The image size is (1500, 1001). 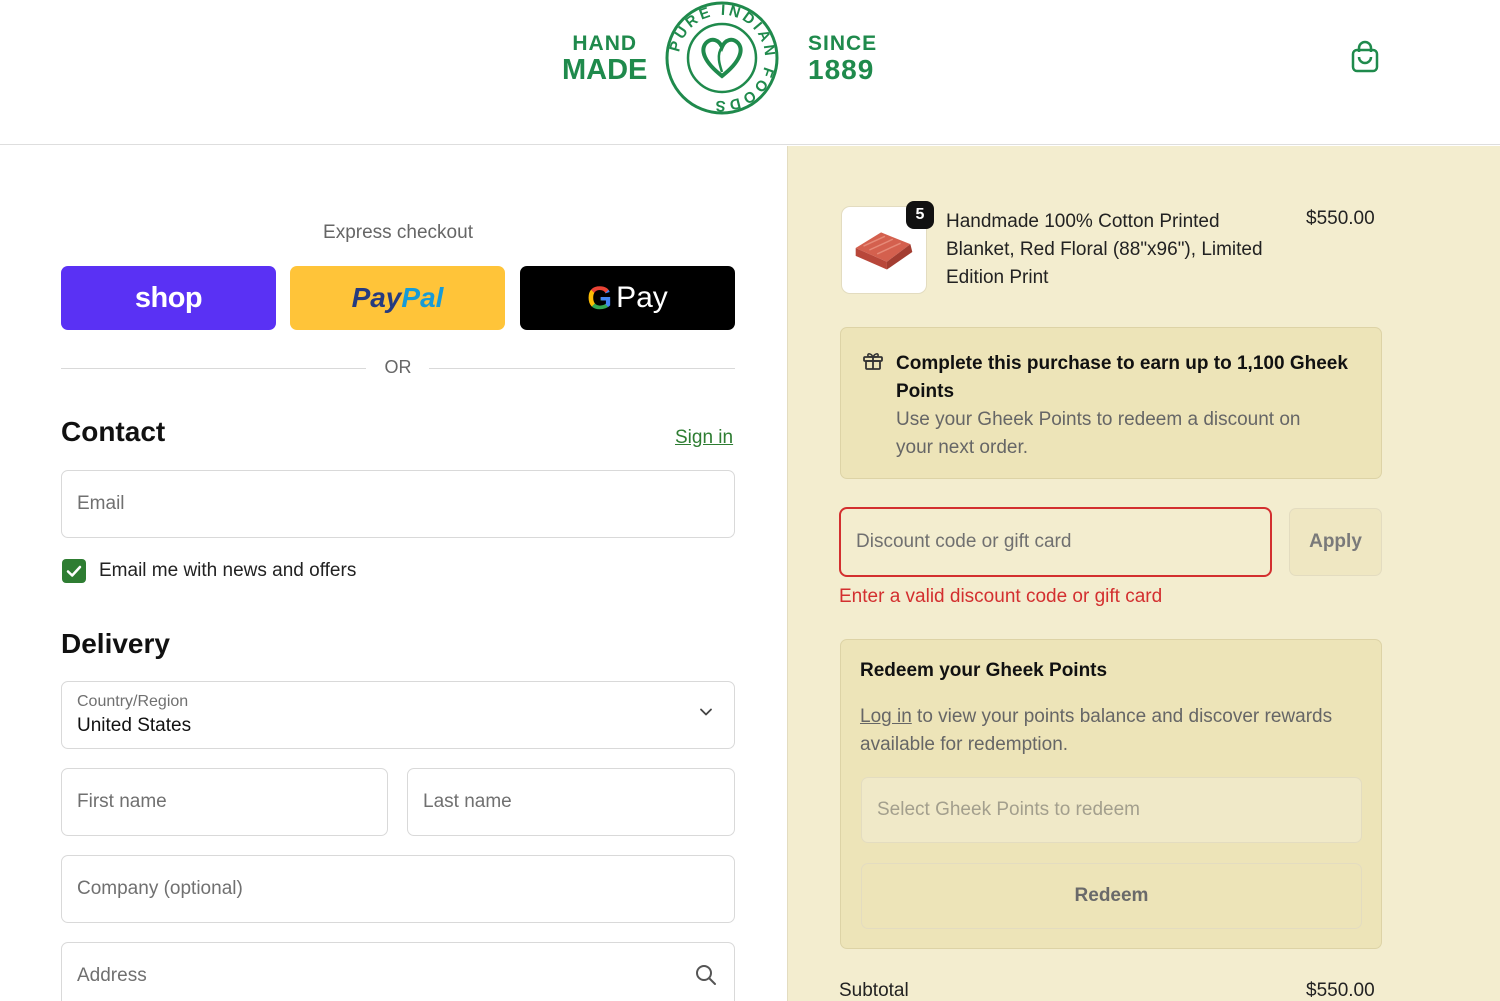 I want to click on newsletter-label: Email me with news and offers, so click(x=228, y=570).